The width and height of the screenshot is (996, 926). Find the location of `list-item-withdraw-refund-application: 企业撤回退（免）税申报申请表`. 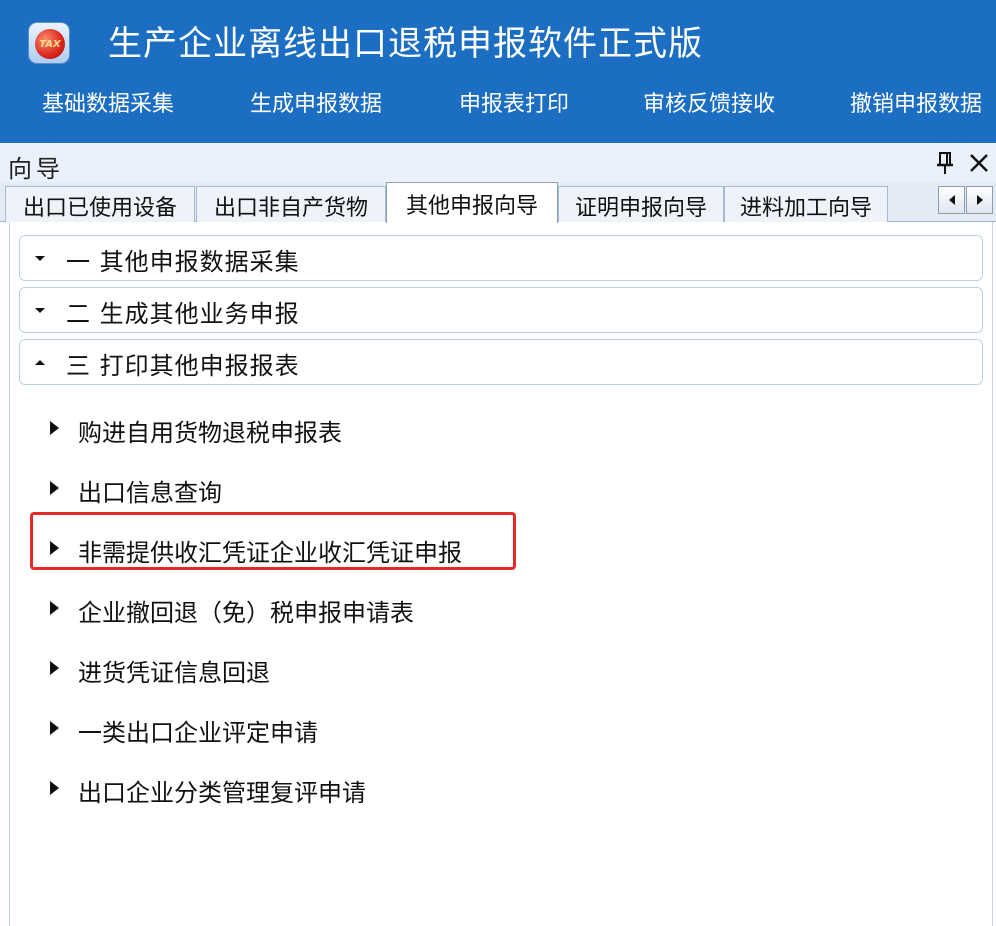

list-item-withdraw-refund-application: 企业撤回退（免）税申报申请表 is located at coordinates (344, 609).